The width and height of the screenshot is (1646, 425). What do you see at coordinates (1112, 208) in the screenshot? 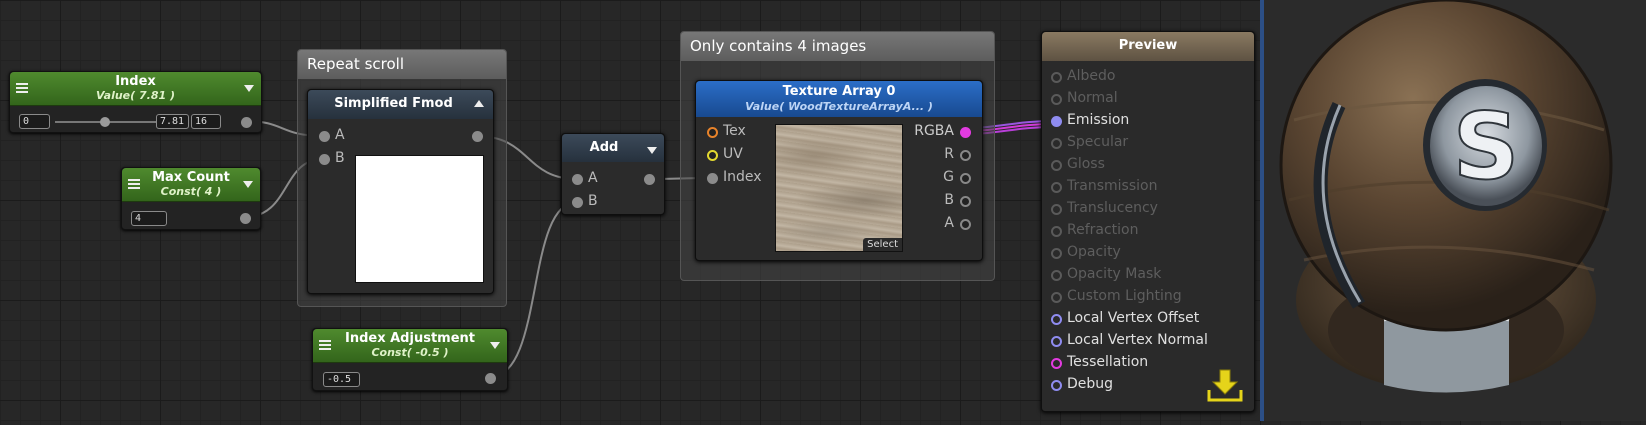
I see `preview-input-label: Translucency` at bounding box center [1112, 208].